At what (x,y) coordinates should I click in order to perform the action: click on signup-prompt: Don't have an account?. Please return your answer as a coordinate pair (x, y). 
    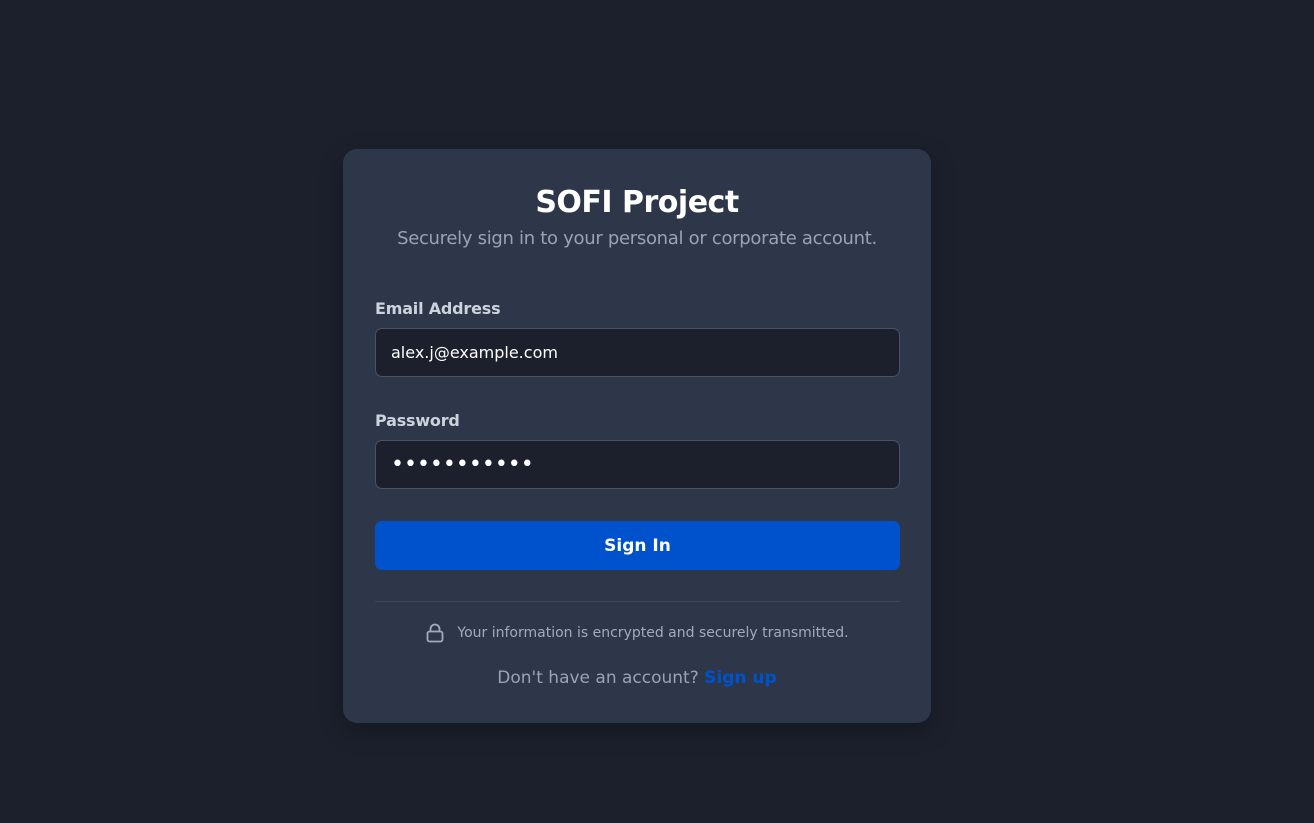
    Looking at the image, I should click on (601, 678).